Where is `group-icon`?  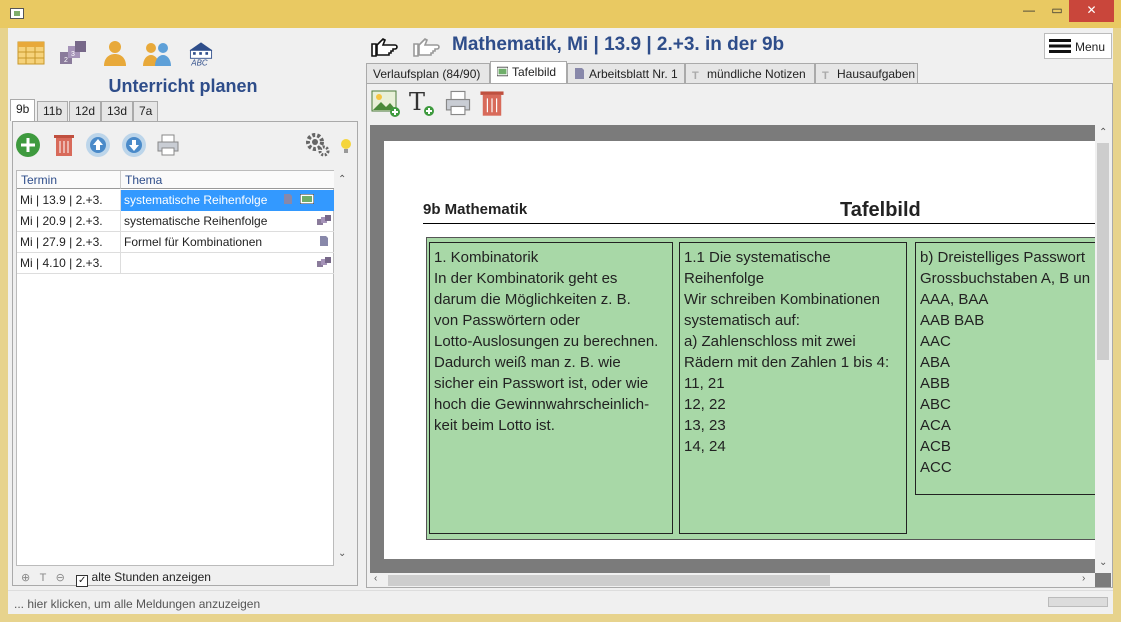 group-icon is located at coordinates (157, 53).